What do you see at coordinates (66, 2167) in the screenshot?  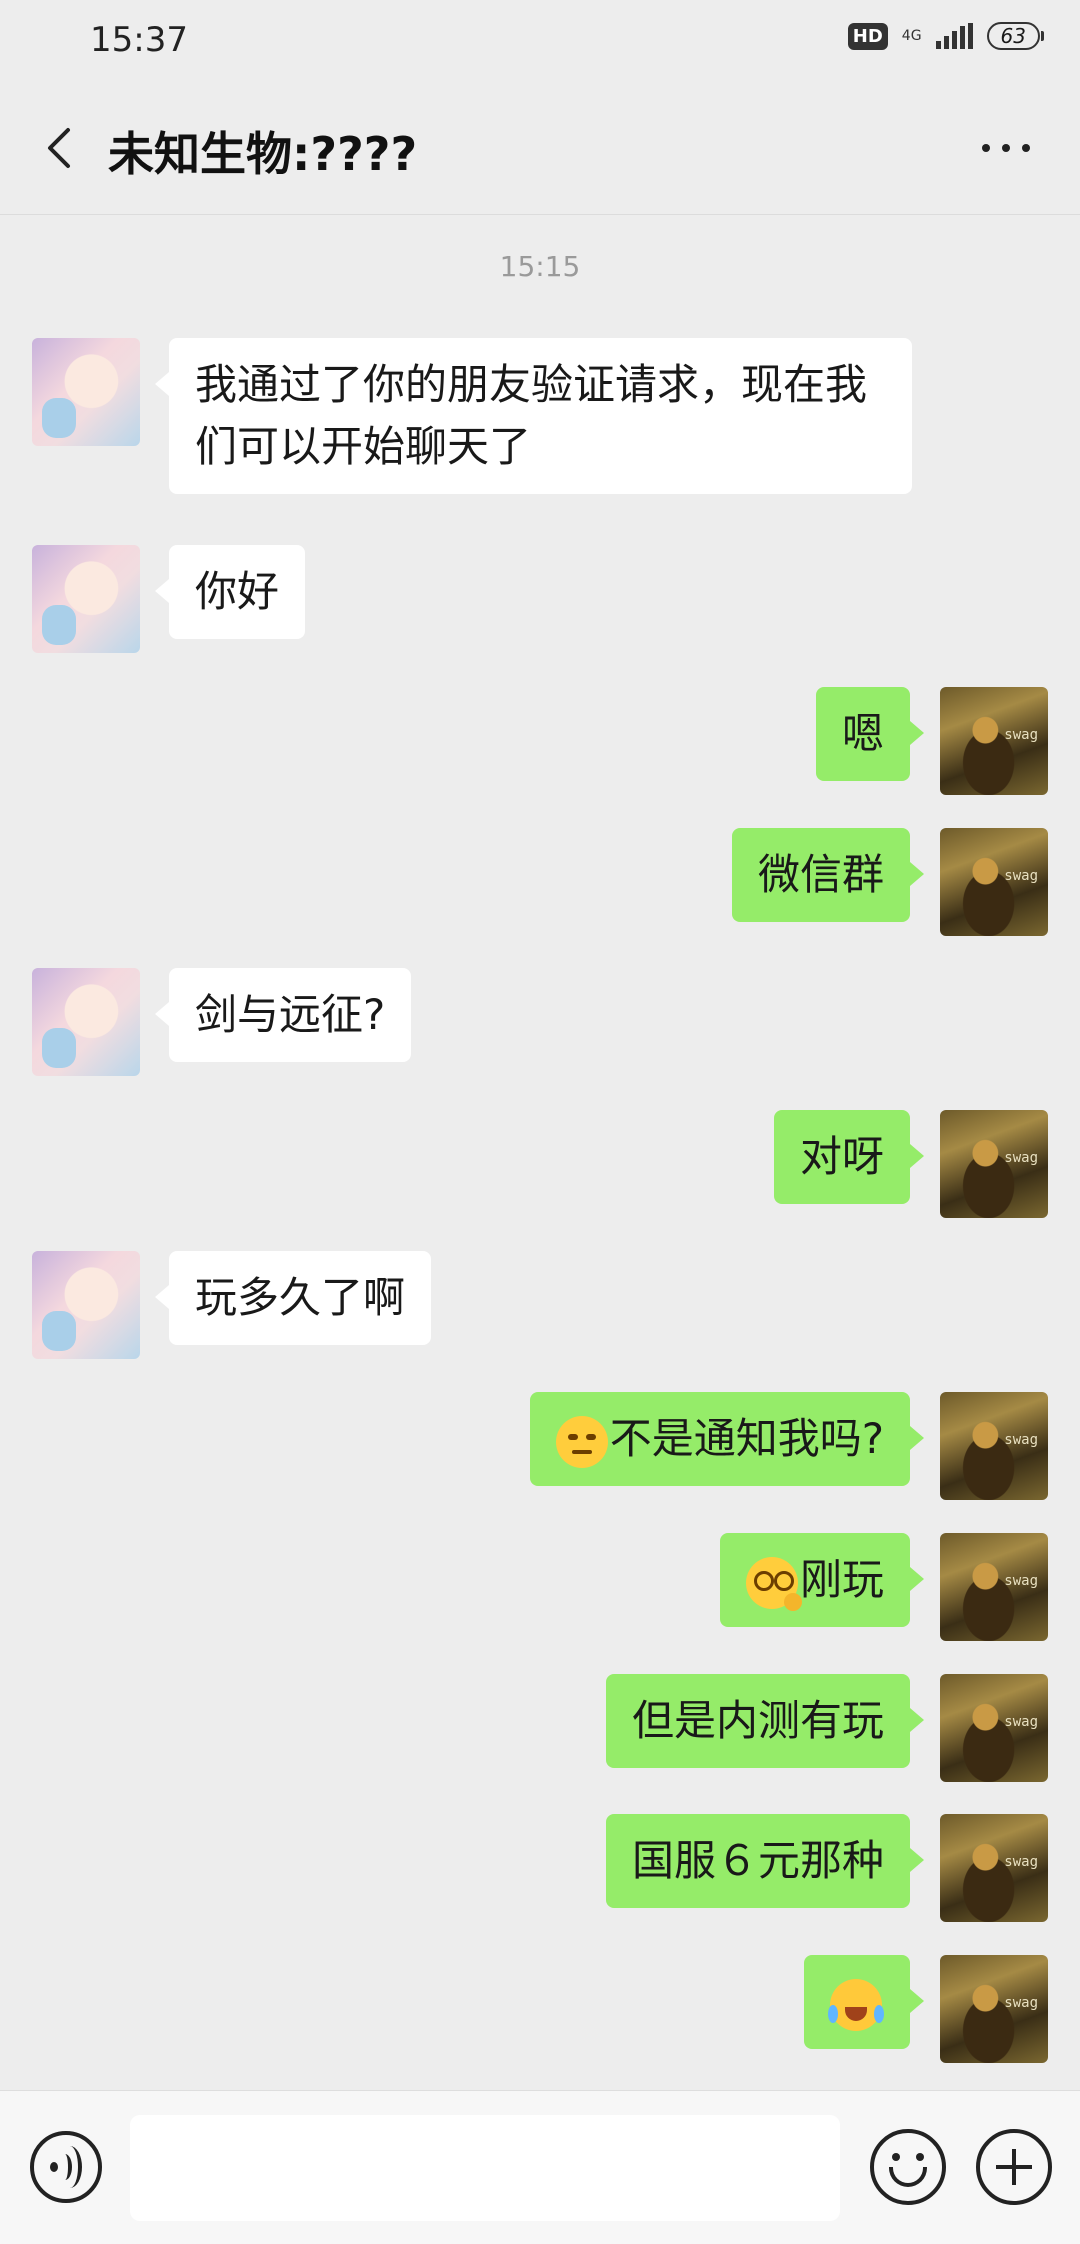 I see `voice-icon` at bounding box center [66, 2167].